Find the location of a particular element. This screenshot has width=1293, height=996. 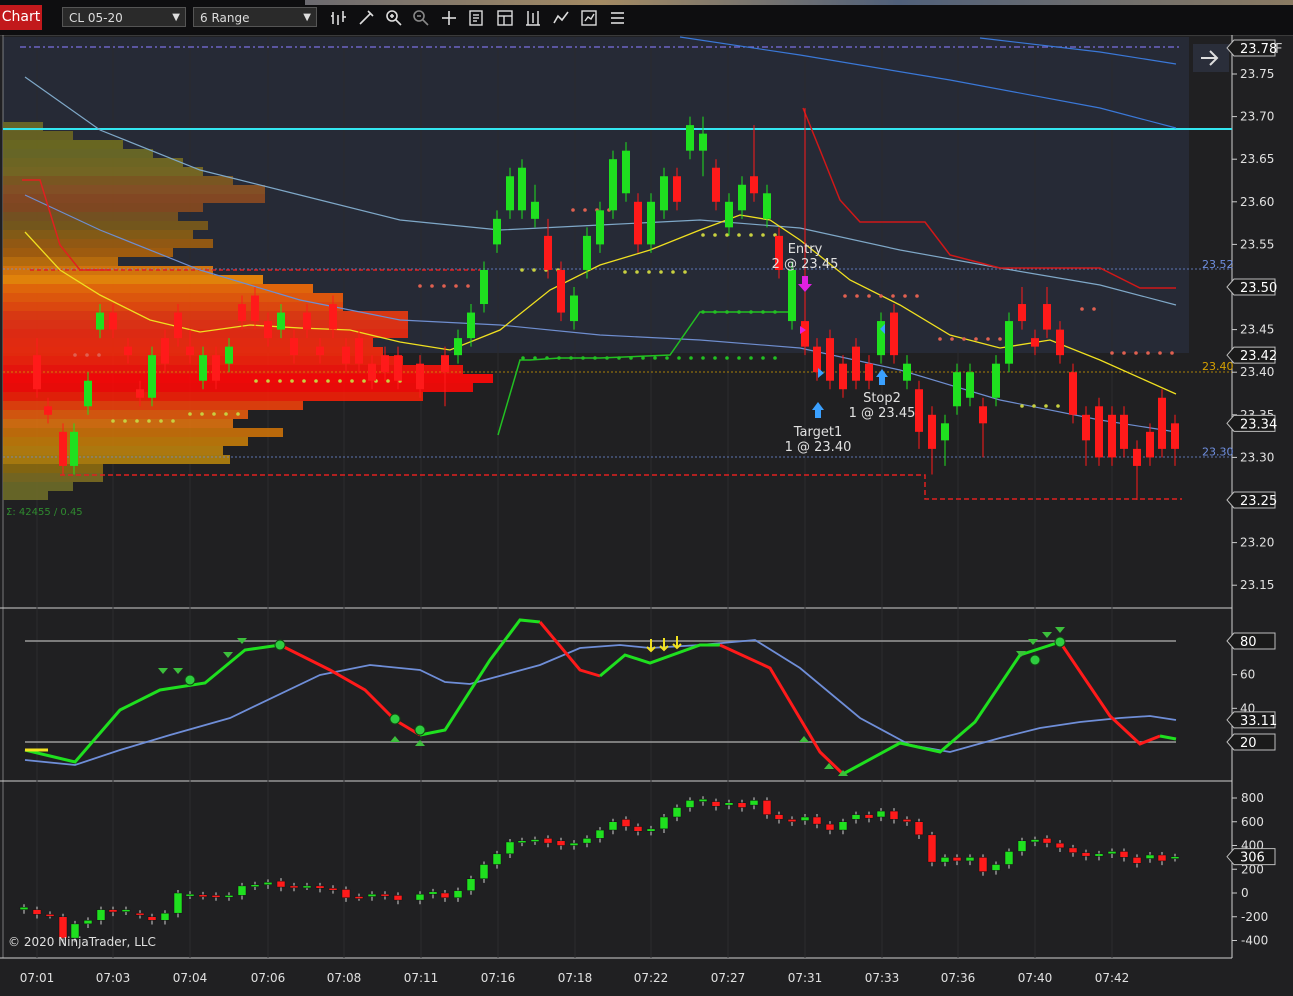

target-order-marker: Target1 1 @ 23.40 is located at coordinates (818, 428).